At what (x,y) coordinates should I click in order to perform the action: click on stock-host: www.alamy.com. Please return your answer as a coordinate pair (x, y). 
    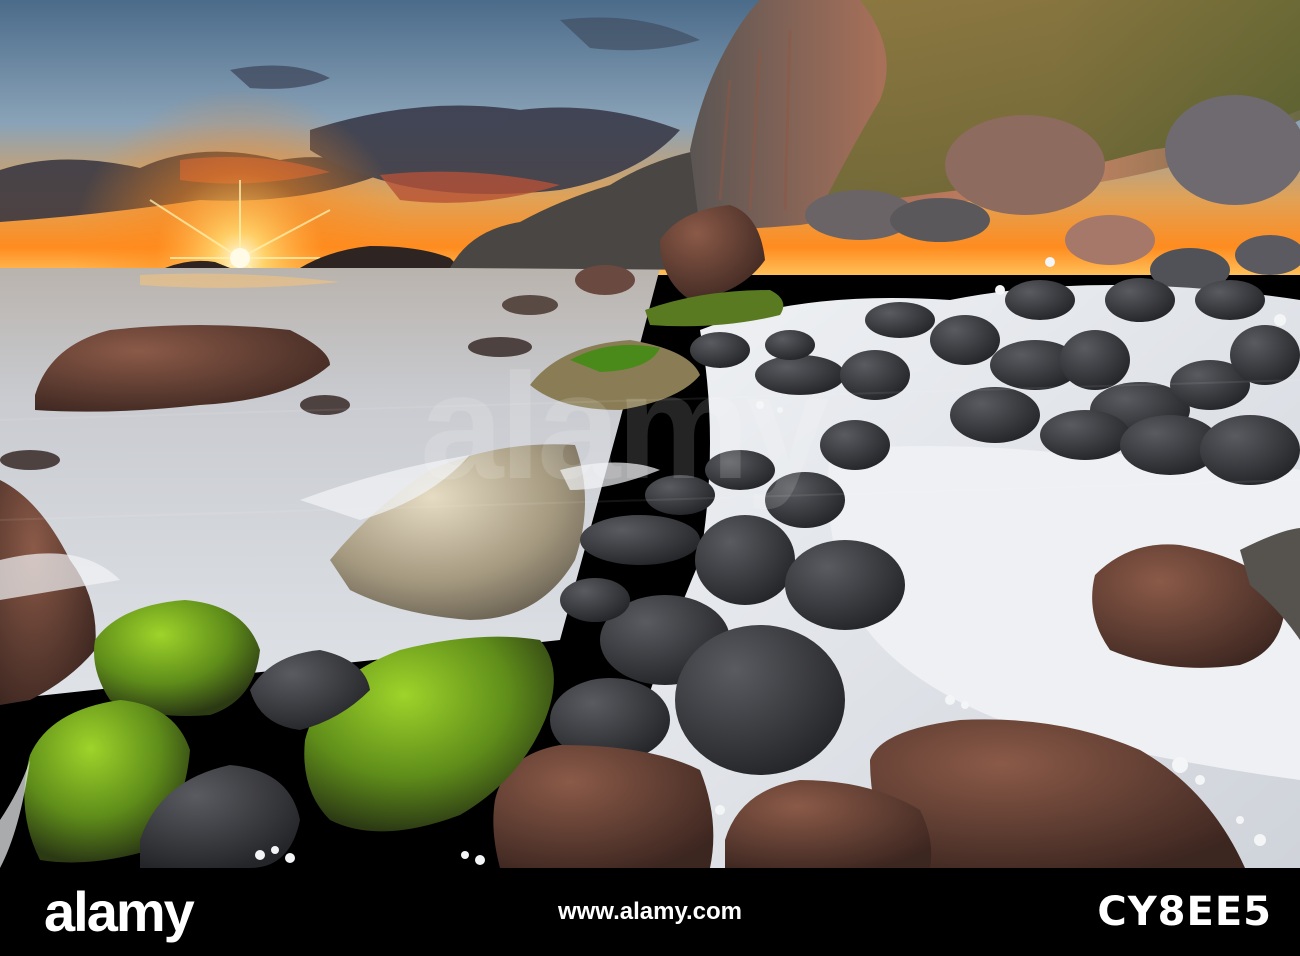
    Looking at the image, I should click on (650, 911).